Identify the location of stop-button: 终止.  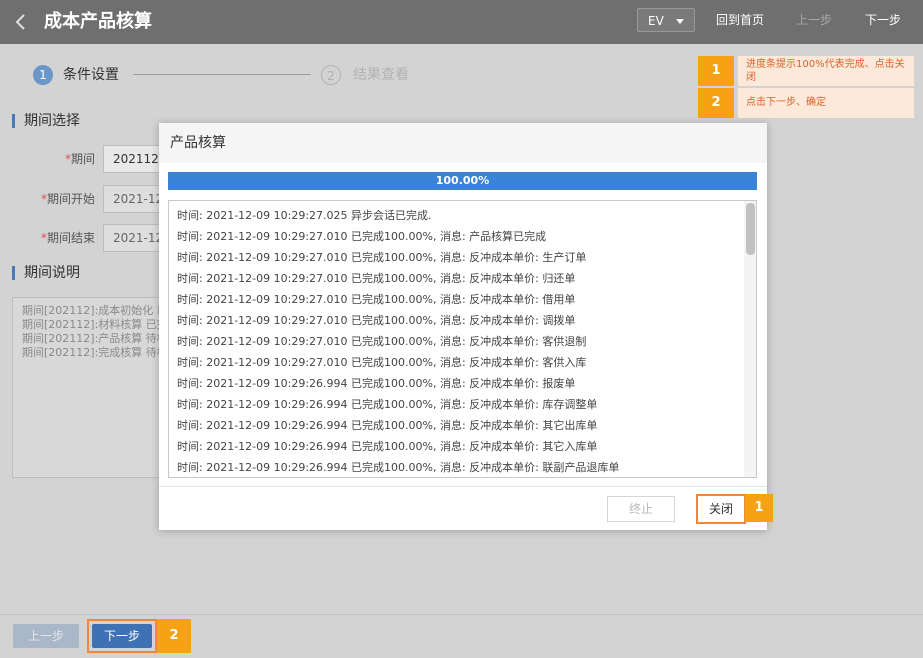
(641, 509).